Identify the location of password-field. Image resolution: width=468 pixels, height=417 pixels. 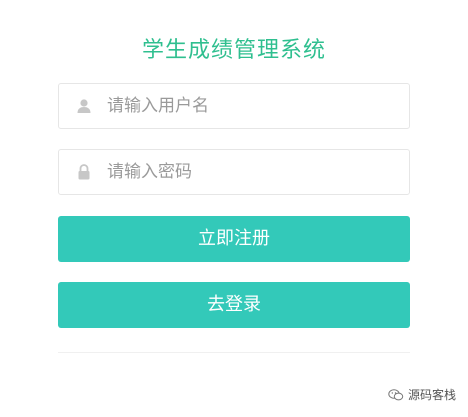
(234, 172).